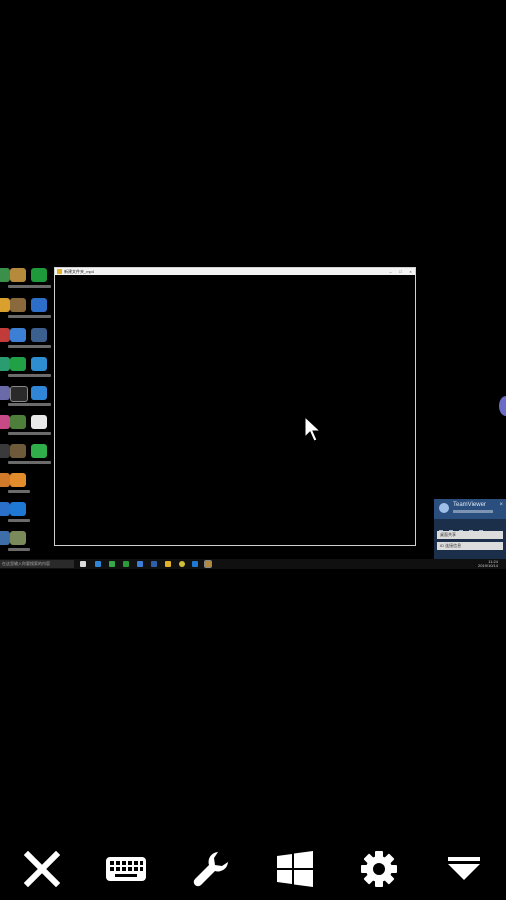 This screenshot has width=506, height=900. I want to click on side-menu-handle, so click(502, 406).